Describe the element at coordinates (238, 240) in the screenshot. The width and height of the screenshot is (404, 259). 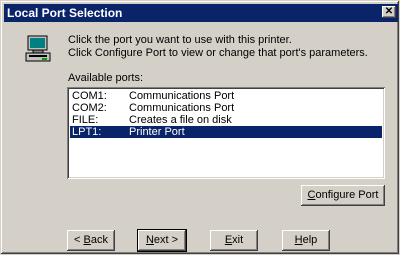
I see `exit-label: xit` at that location.